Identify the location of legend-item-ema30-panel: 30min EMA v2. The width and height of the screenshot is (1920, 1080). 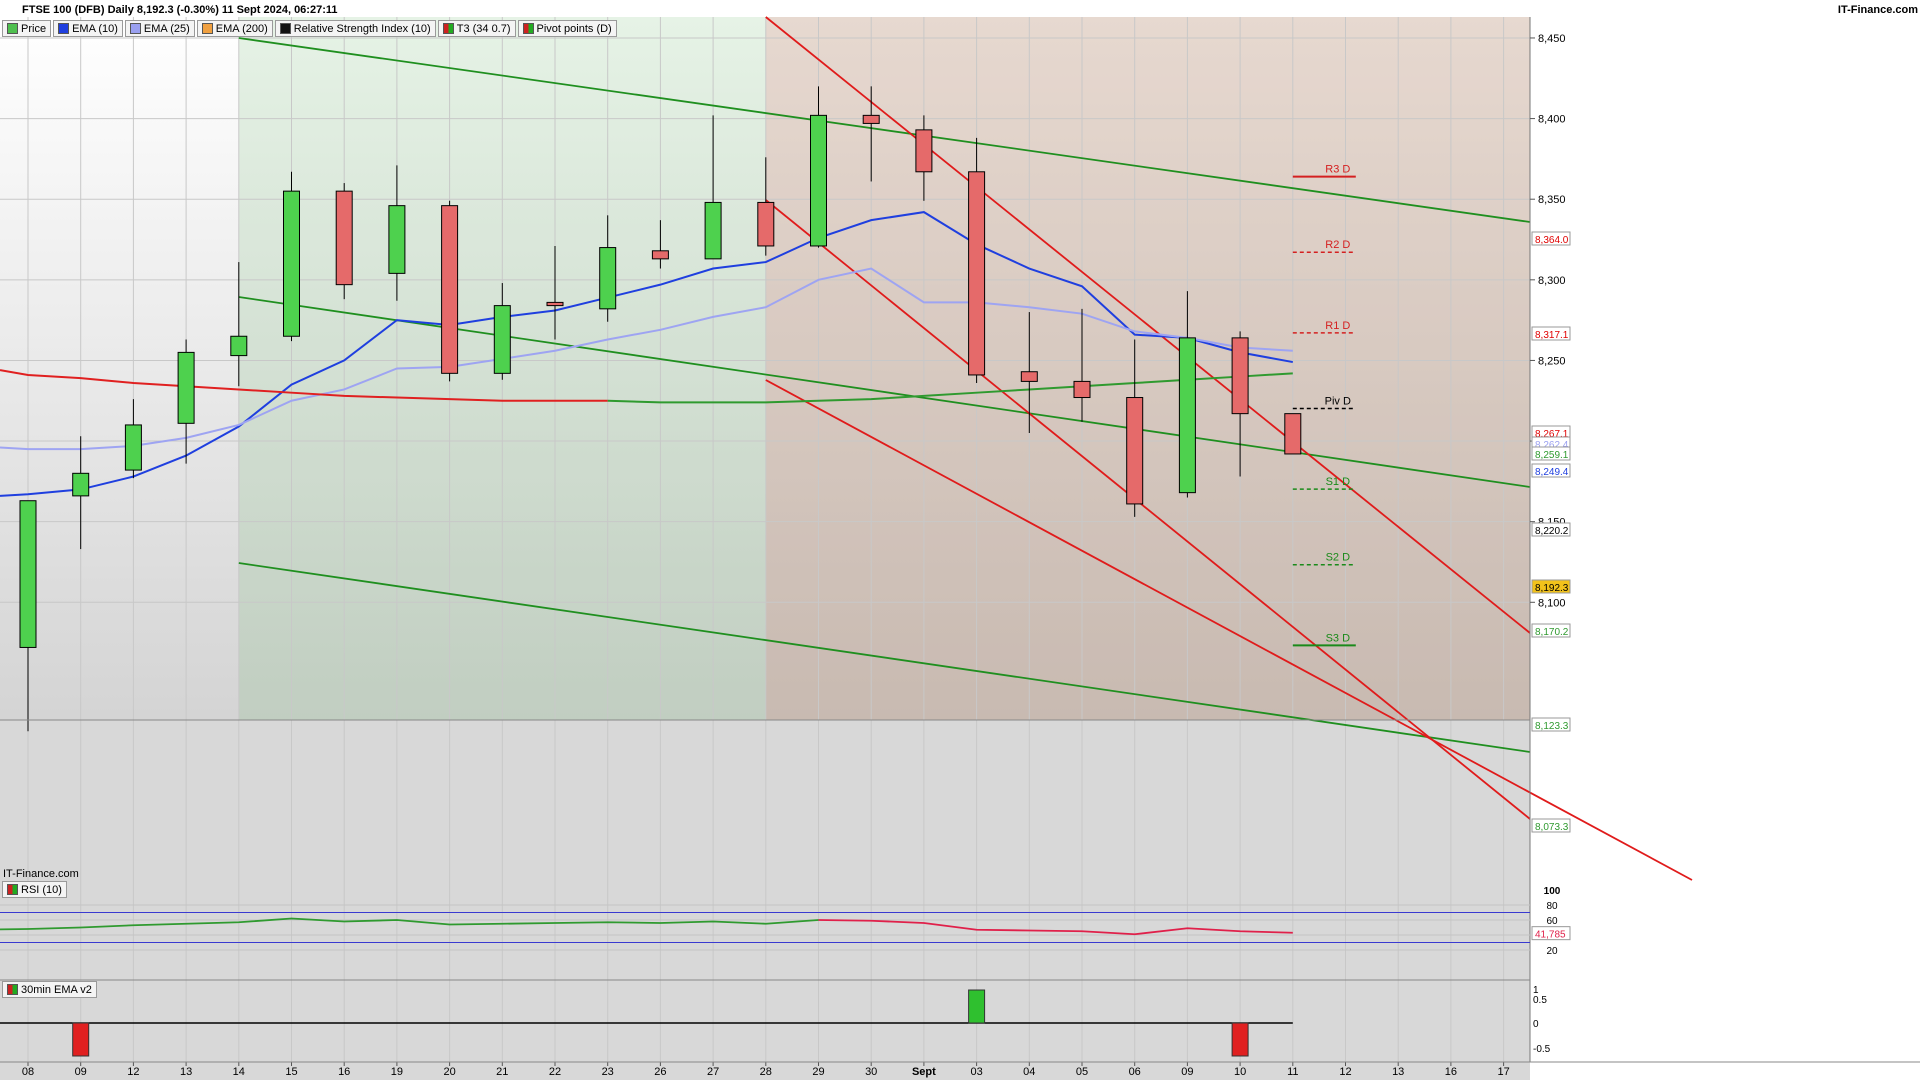
(49, 989).